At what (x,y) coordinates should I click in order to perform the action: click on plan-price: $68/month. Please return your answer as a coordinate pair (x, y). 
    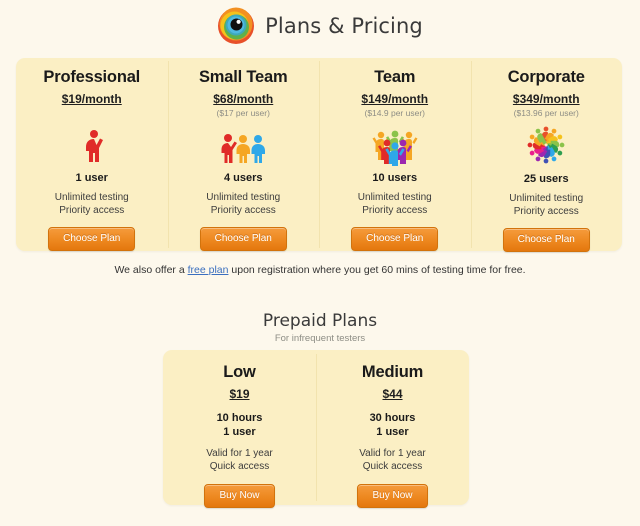
    Looking at the image, I should click on (243, 99).